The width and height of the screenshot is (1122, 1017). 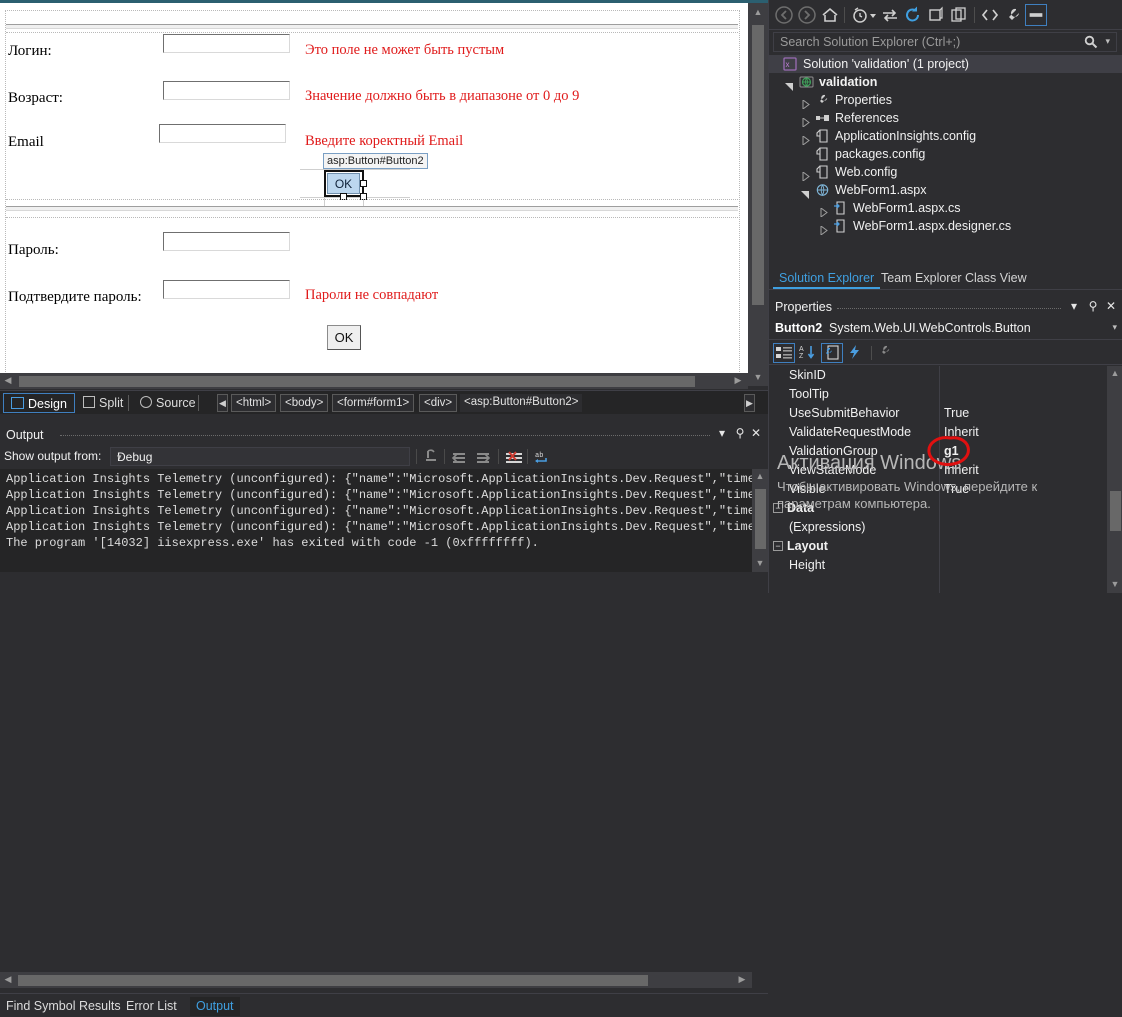 What do you see at coordinates (945, 100) in the screenshot?
I see `tree-node-properties: Properties` at bounding box center [945, 100].